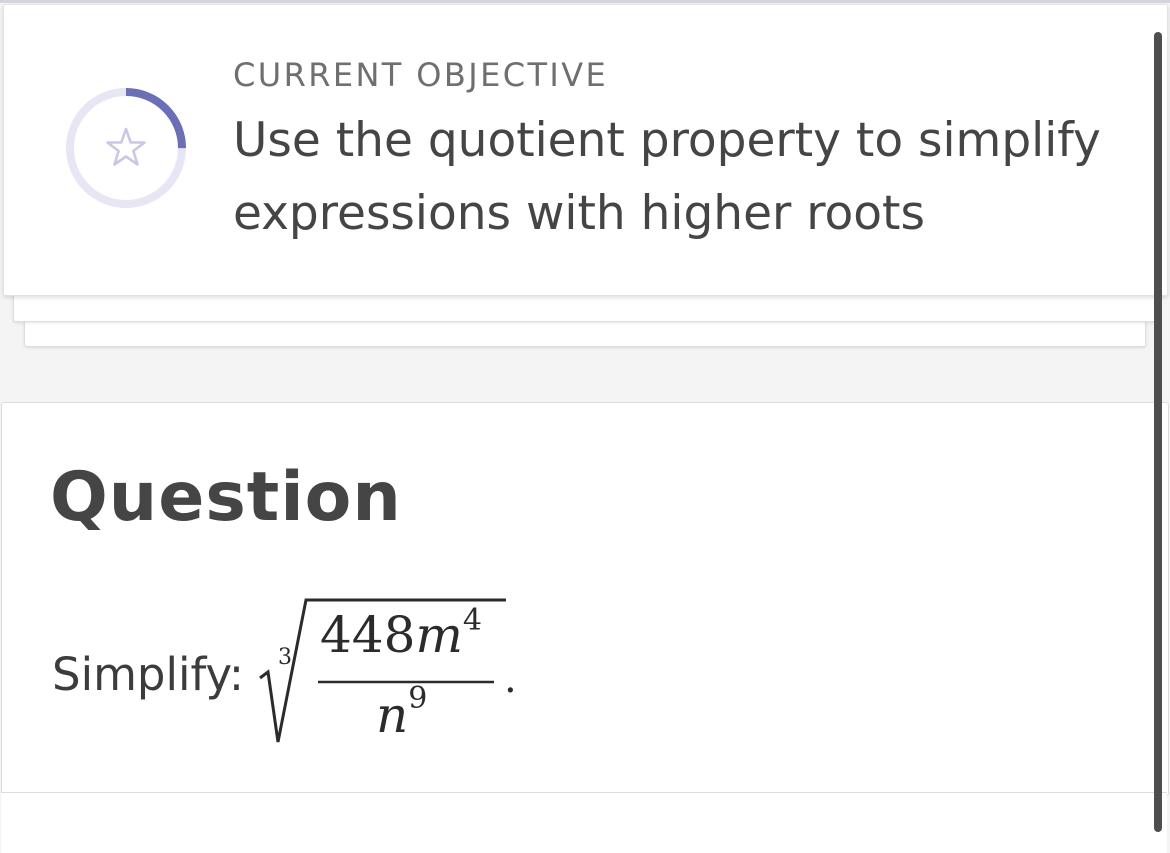  Describe the element at coordinates (585, 1) in the screenshot. I see `top-border` at that location.